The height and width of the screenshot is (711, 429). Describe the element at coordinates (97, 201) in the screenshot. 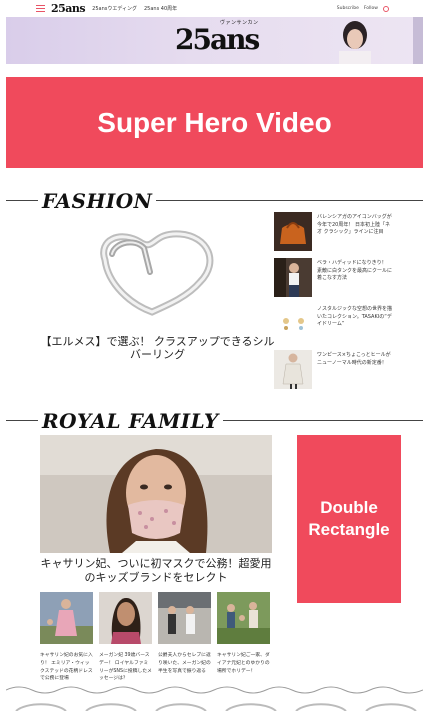

I see `fashion-title: FASHION` at that location.